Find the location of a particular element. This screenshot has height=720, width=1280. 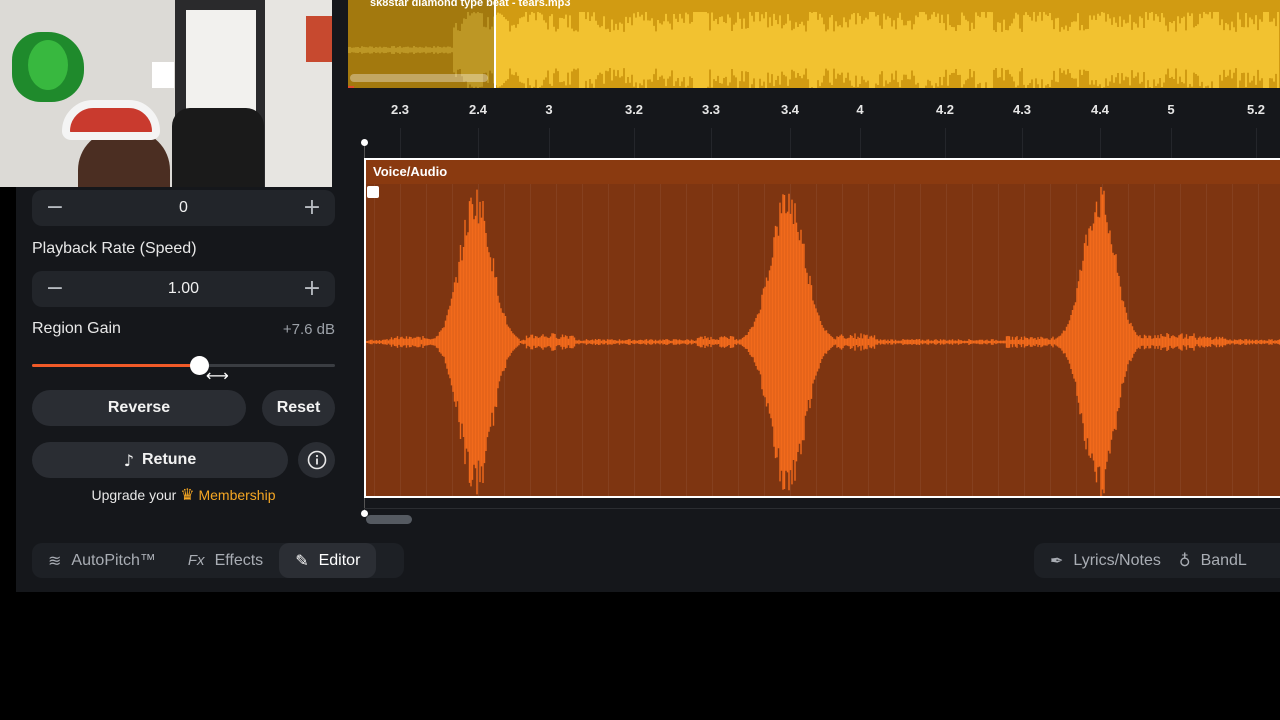

reset-button: Reset is located at coordinates (298, 408).